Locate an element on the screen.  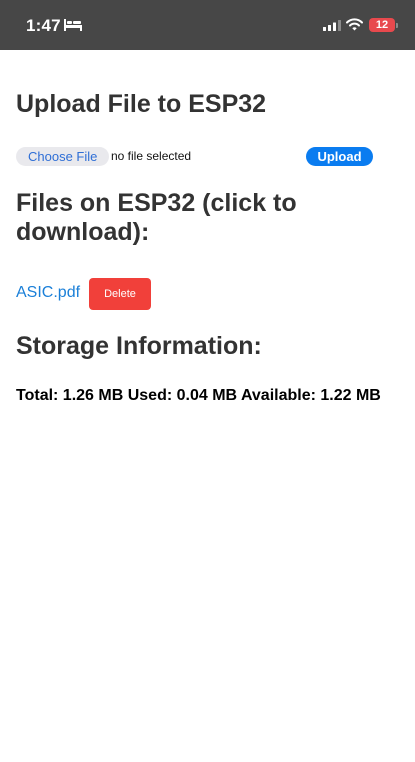
delete-button: Delete is located at coordinates (120, 294).